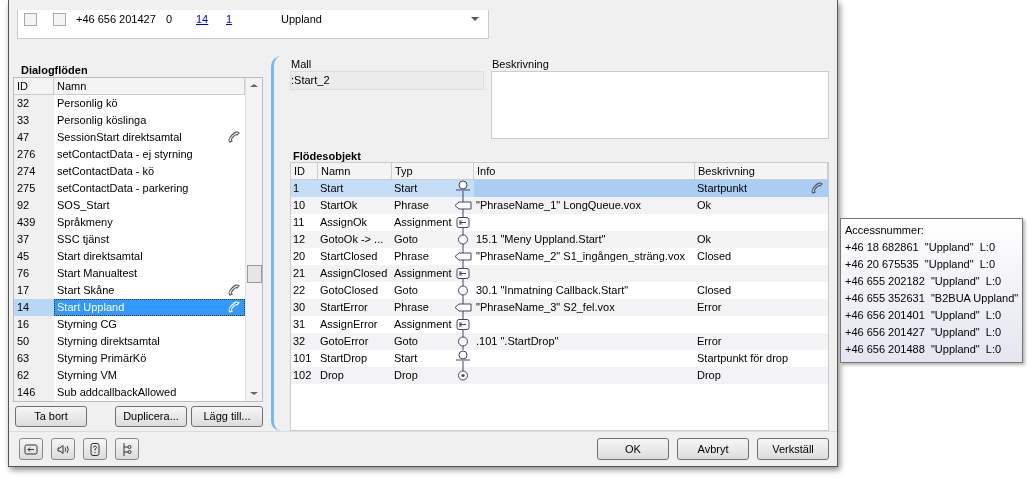 This screenshot has height=484, width=1035. I want to click on list-row: 45 Start direktsamtal, so click(129, 256).